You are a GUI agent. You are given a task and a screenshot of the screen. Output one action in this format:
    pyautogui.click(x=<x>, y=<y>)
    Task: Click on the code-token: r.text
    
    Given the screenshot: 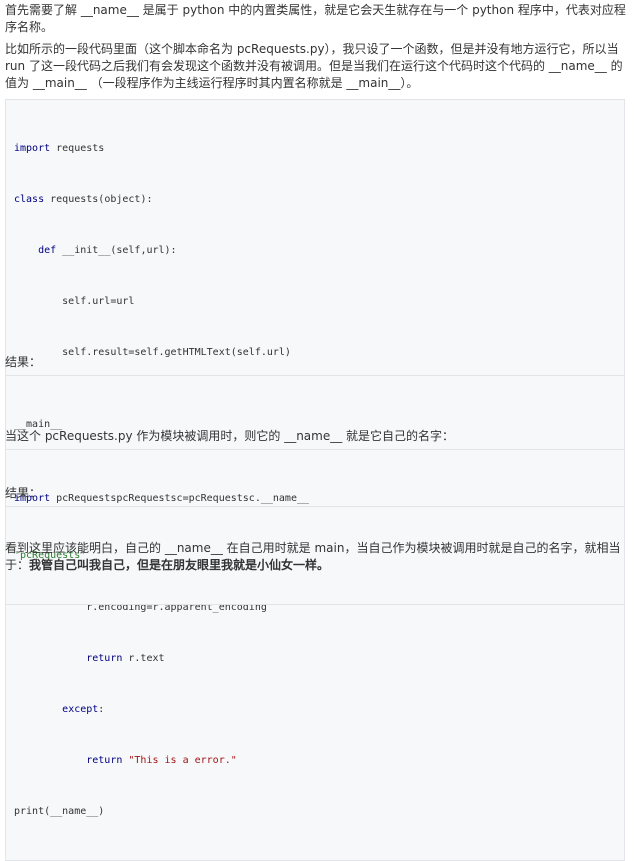 What is the action you would take?
    pyautogui.click(x=143, y=658)
    